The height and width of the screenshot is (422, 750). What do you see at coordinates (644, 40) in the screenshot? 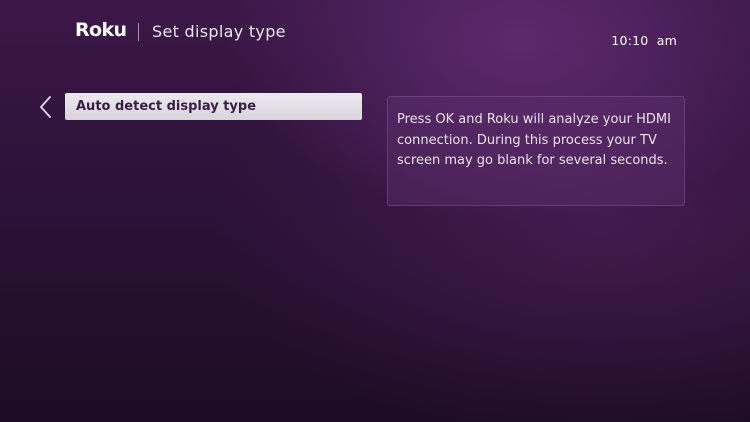
I see `clock: 10:10 am` at bounding box center [644, 40].